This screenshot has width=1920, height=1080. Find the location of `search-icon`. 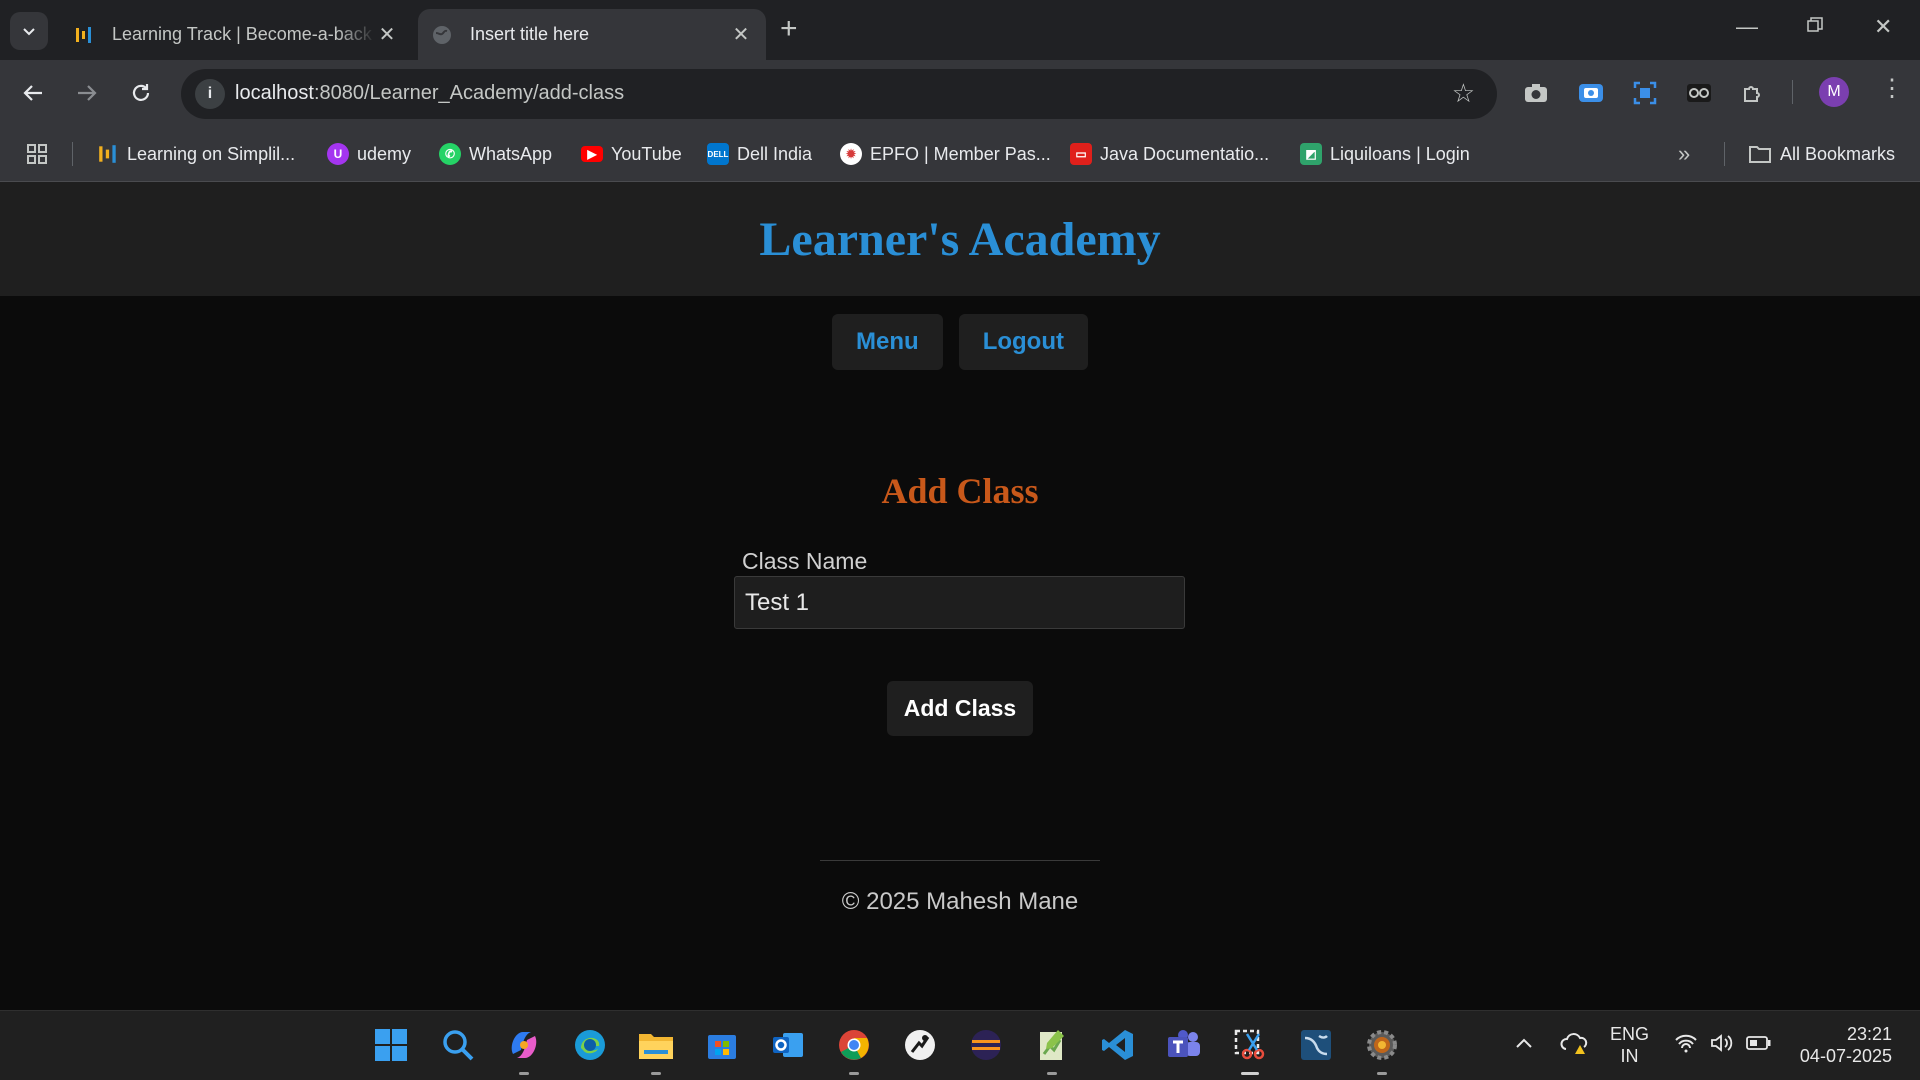

search-icon is located at coordinates (458, 1045).